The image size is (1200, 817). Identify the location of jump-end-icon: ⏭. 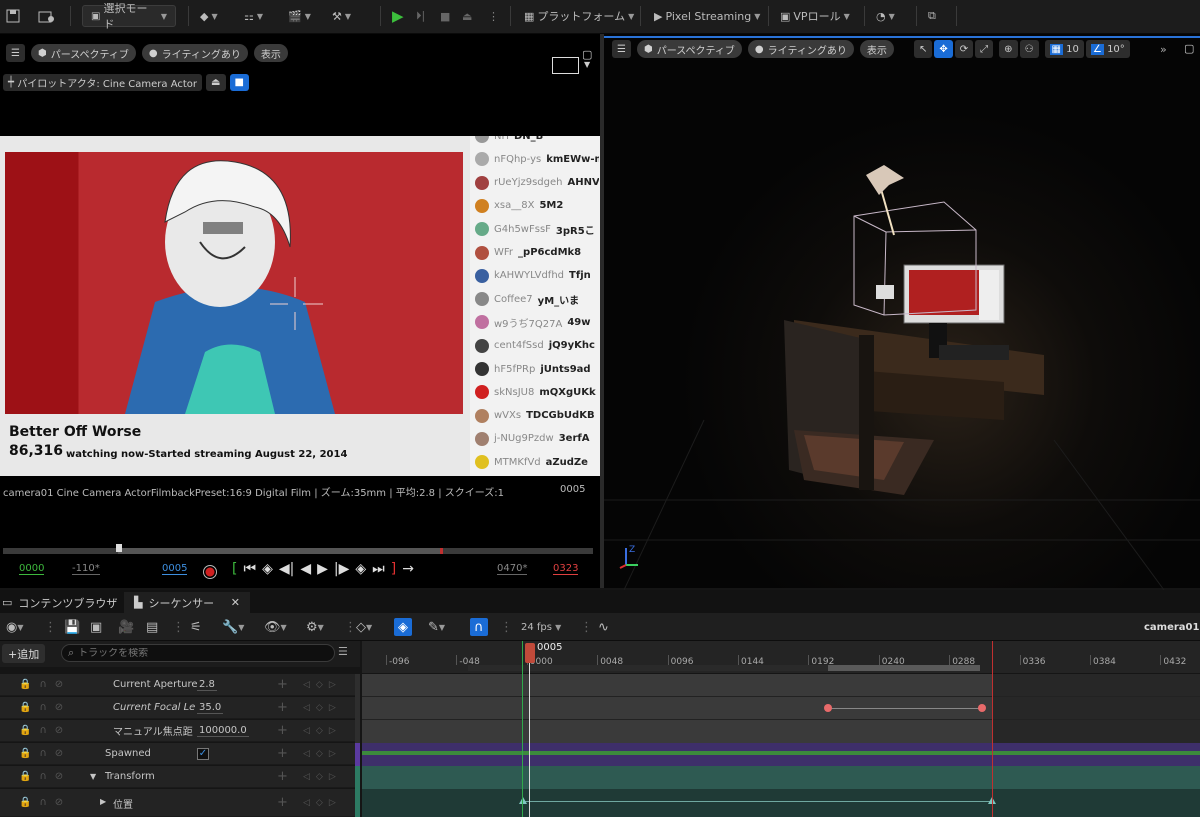
(378, 569).